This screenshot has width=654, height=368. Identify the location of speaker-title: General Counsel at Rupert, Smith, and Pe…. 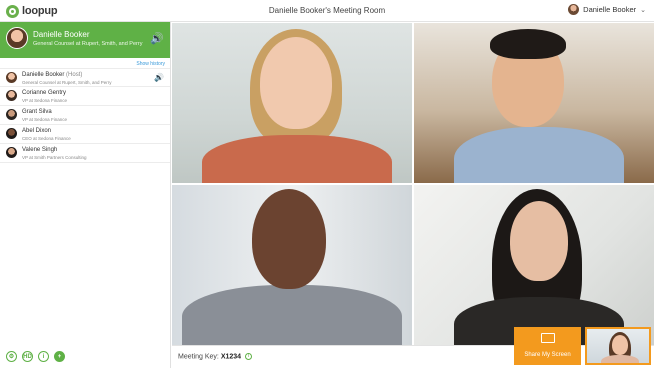
(88, 44).